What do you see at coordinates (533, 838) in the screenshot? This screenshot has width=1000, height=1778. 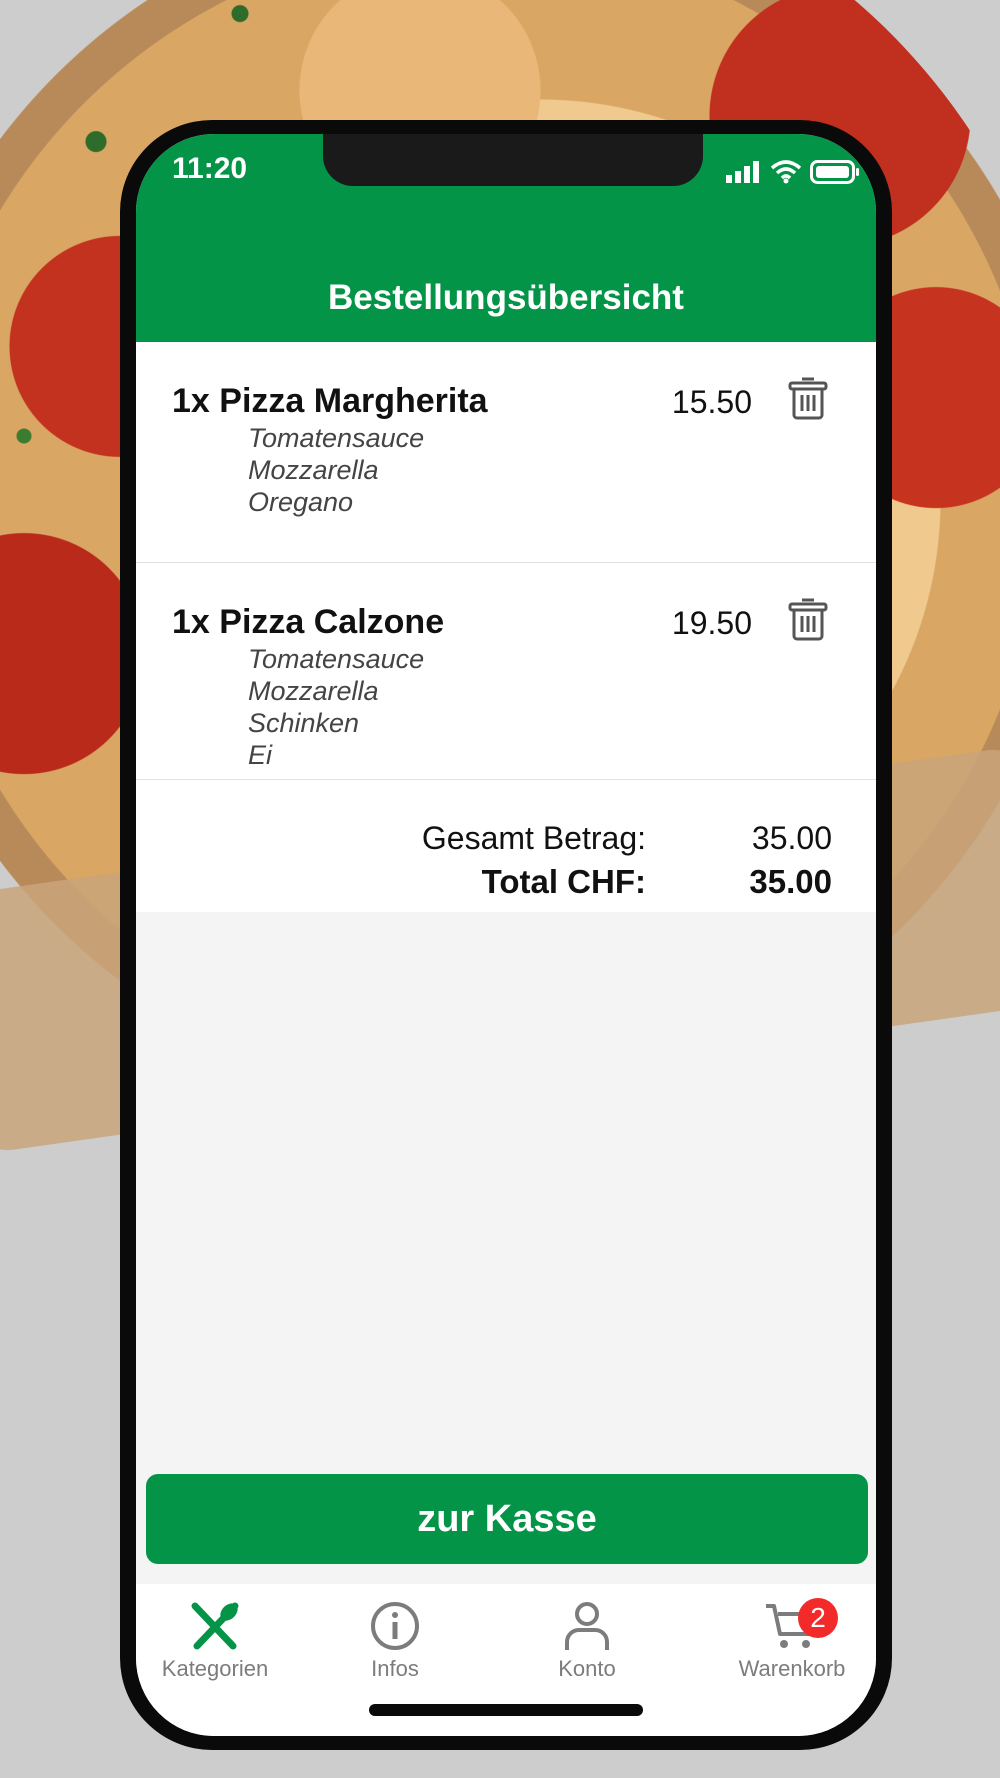 I see `total-amount-label: Gesamt Betrag:` at bounding box center [533, 838].